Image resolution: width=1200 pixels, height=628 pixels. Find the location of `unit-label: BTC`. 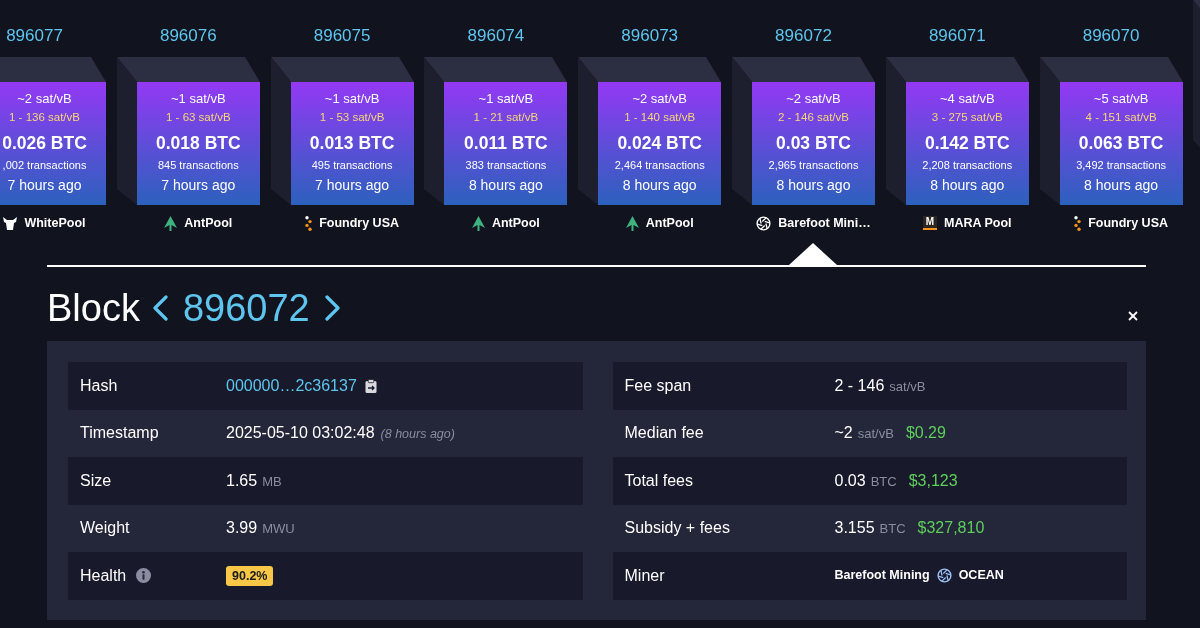

unit-label: BTC is located at coordinates (883, 481).